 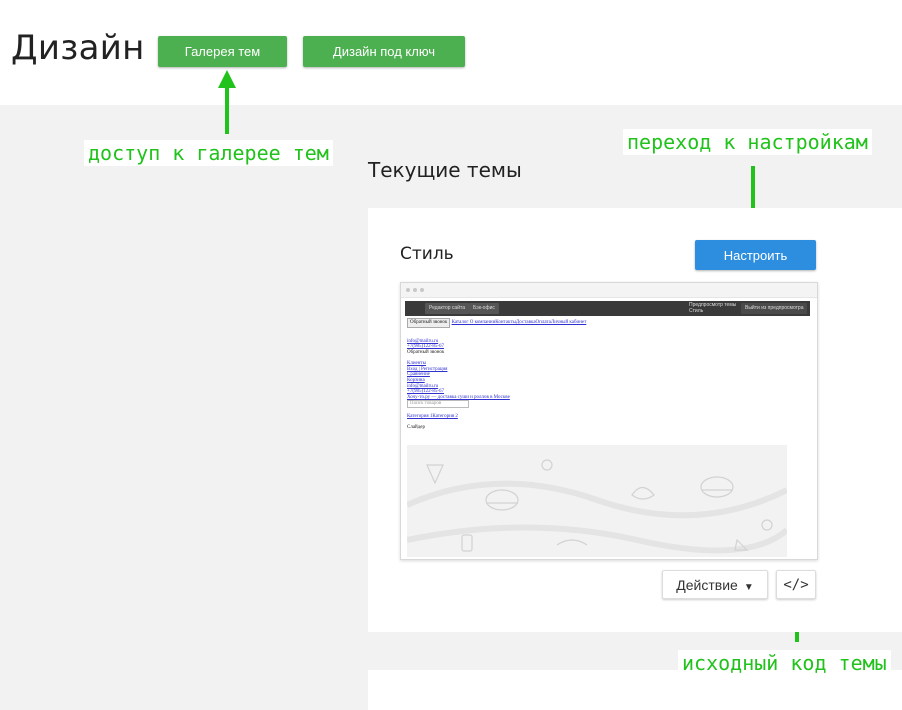 I want to click on action-dropdown-button: Действие ▼, so click(x=715, y=584).